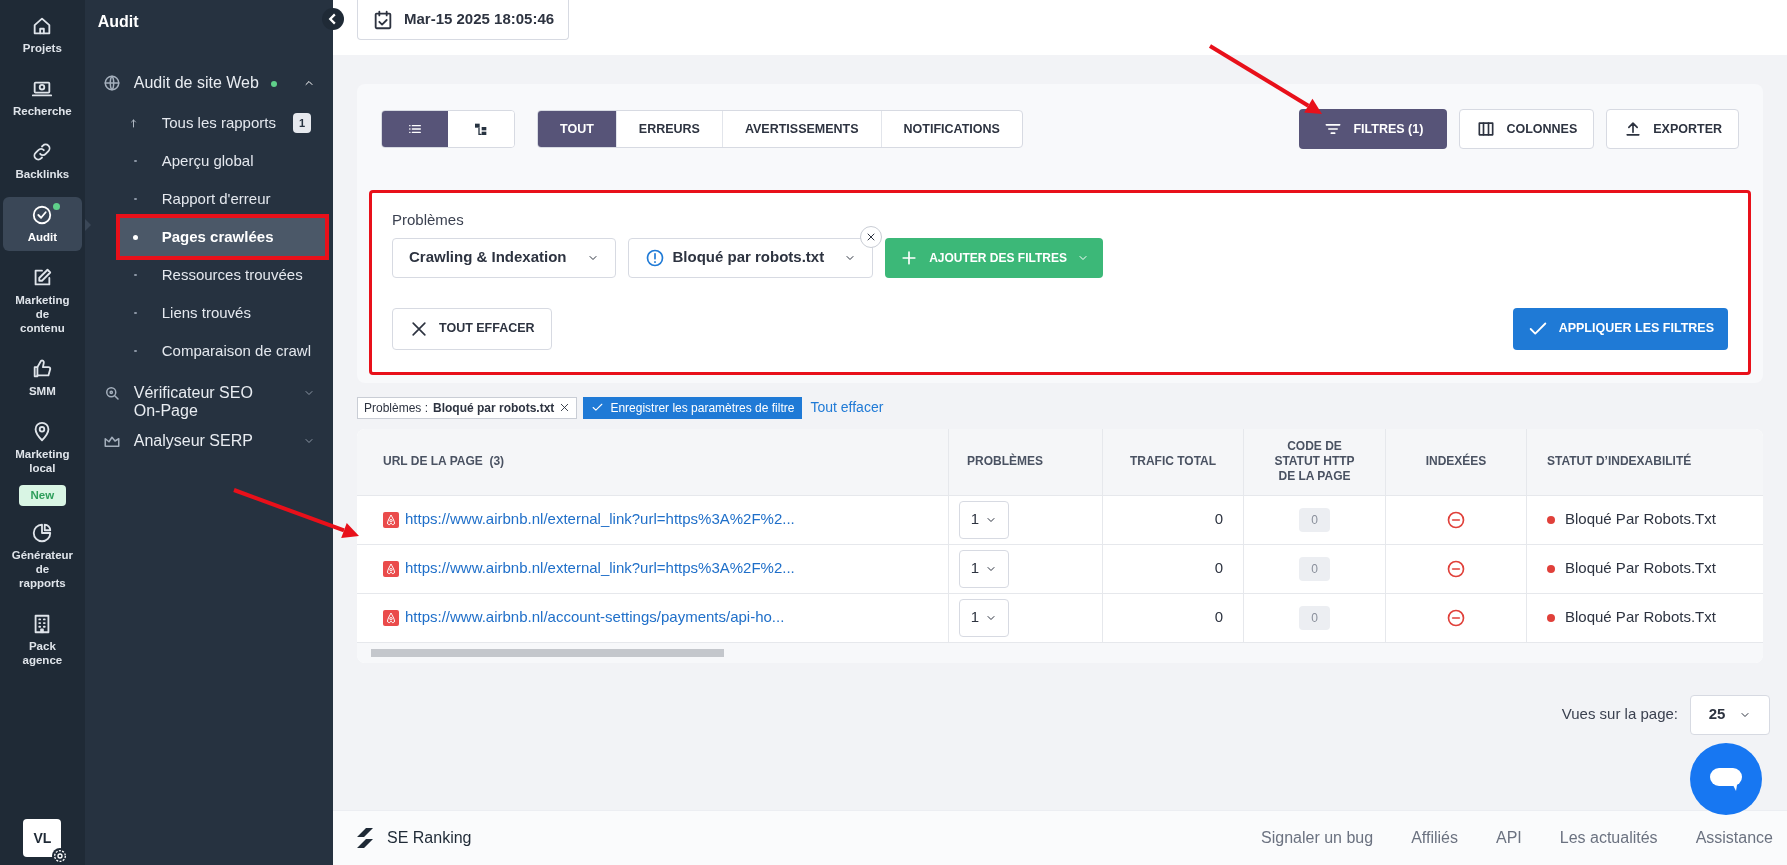 The height and width of the screenshot is (865, 1787). Describe the element at coordinates (42, 448) in the screenshot. I see `nav-item: Marketing local` at that location.